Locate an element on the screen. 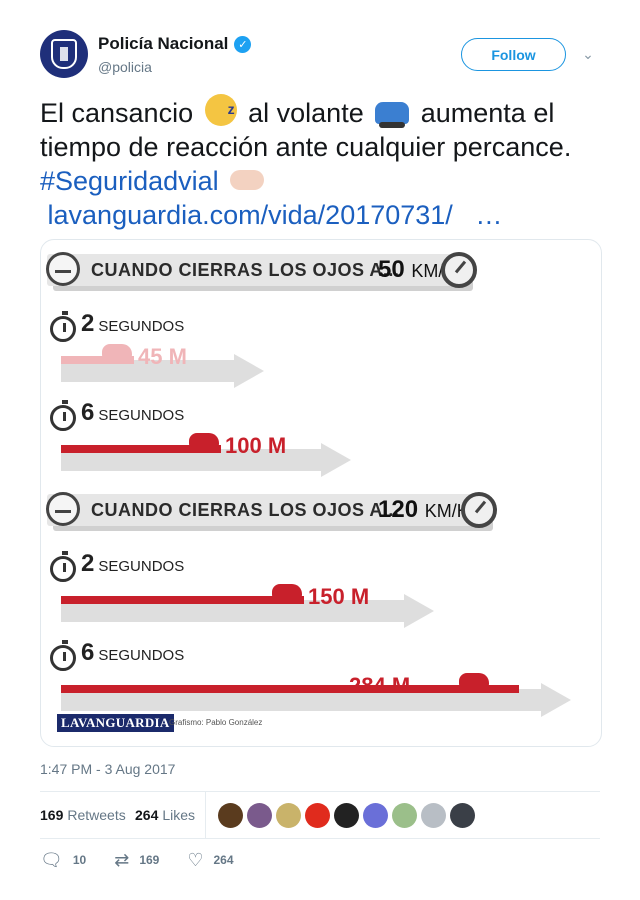  likes-stat: 264 Likes is located at coordinates (165, 815).